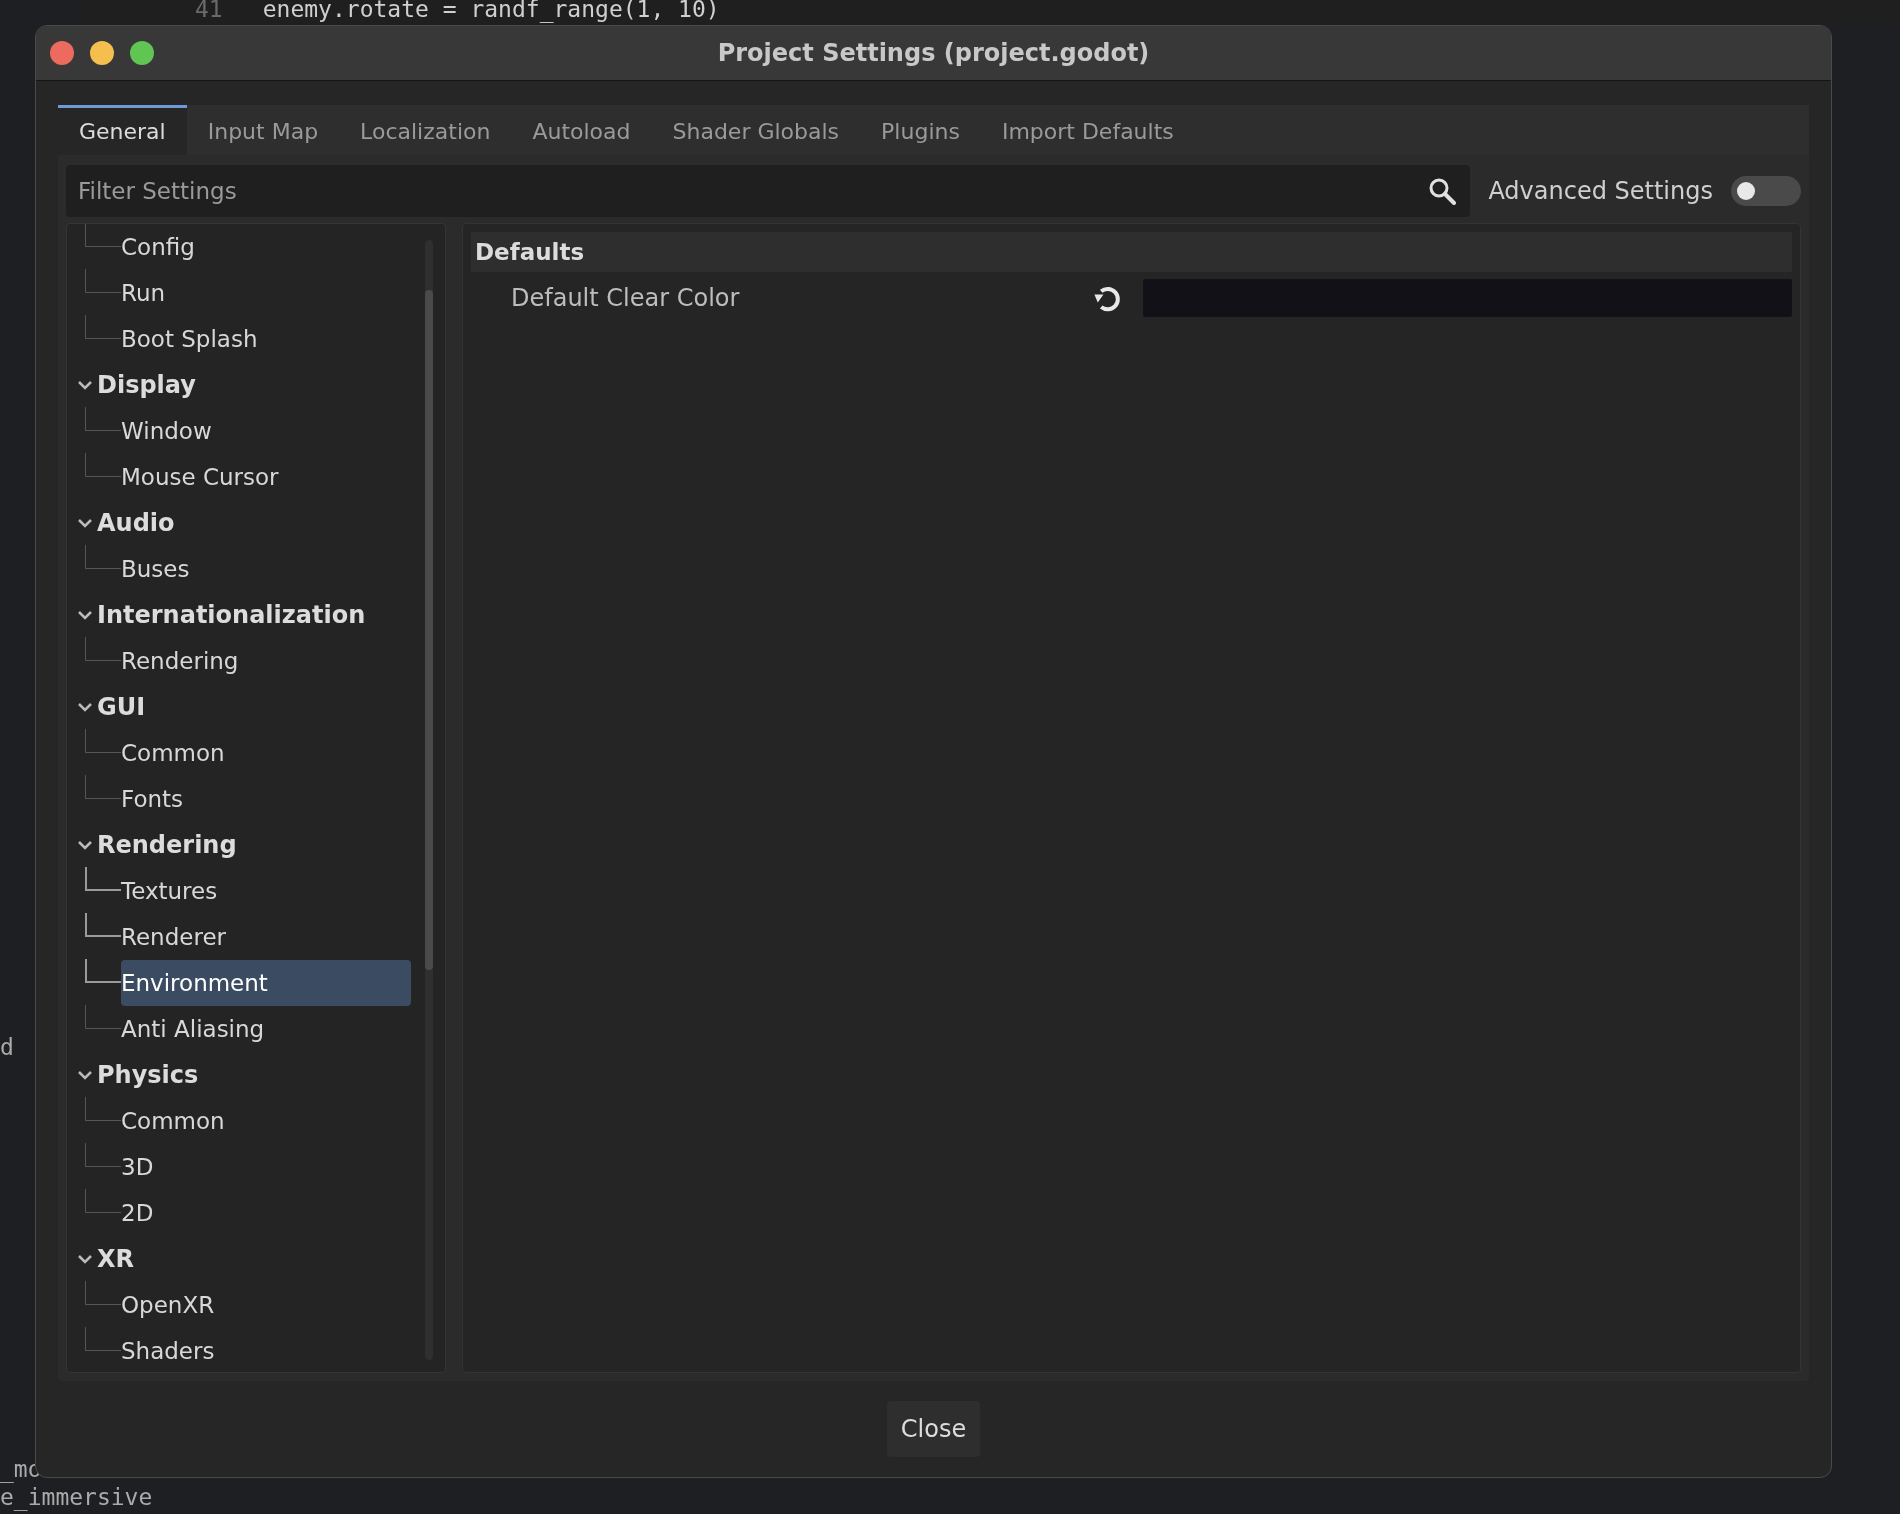  I want to click on tree-item: Rendering, so click(266, 661).